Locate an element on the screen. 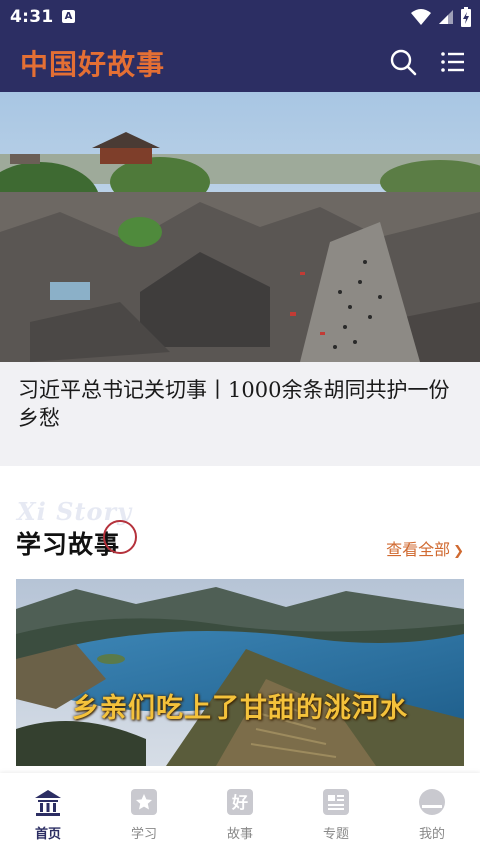 The width and height of the screenshot is (480, 853). title-circle-decoration is located at coordinates (120, 537).